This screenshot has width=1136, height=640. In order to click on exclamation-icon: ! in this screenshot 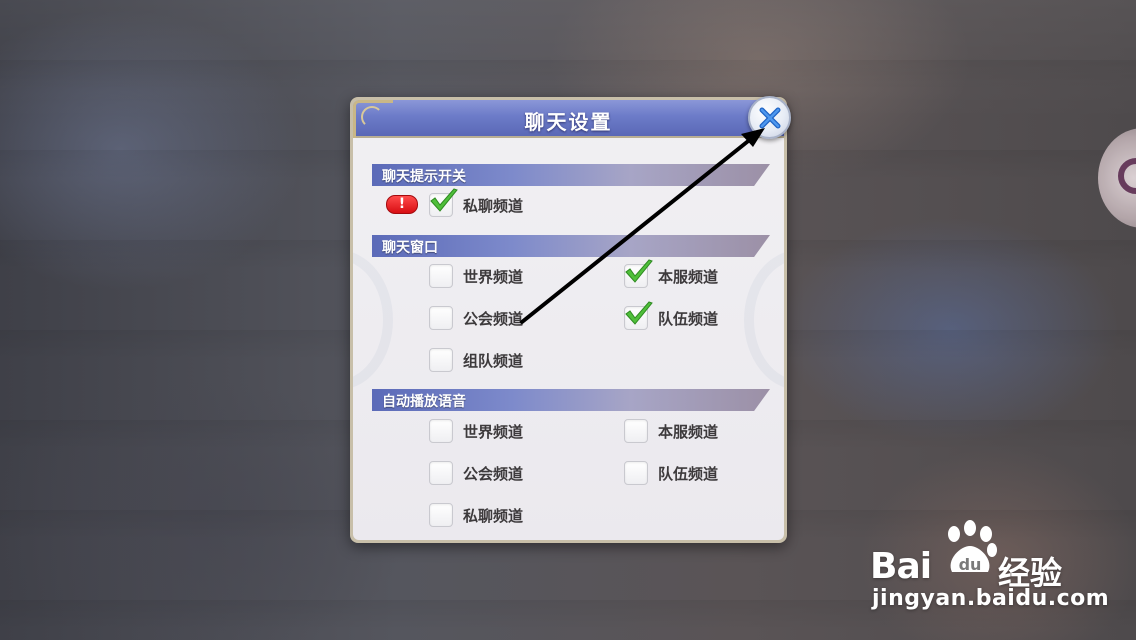, I will do `click(402, 204)`.